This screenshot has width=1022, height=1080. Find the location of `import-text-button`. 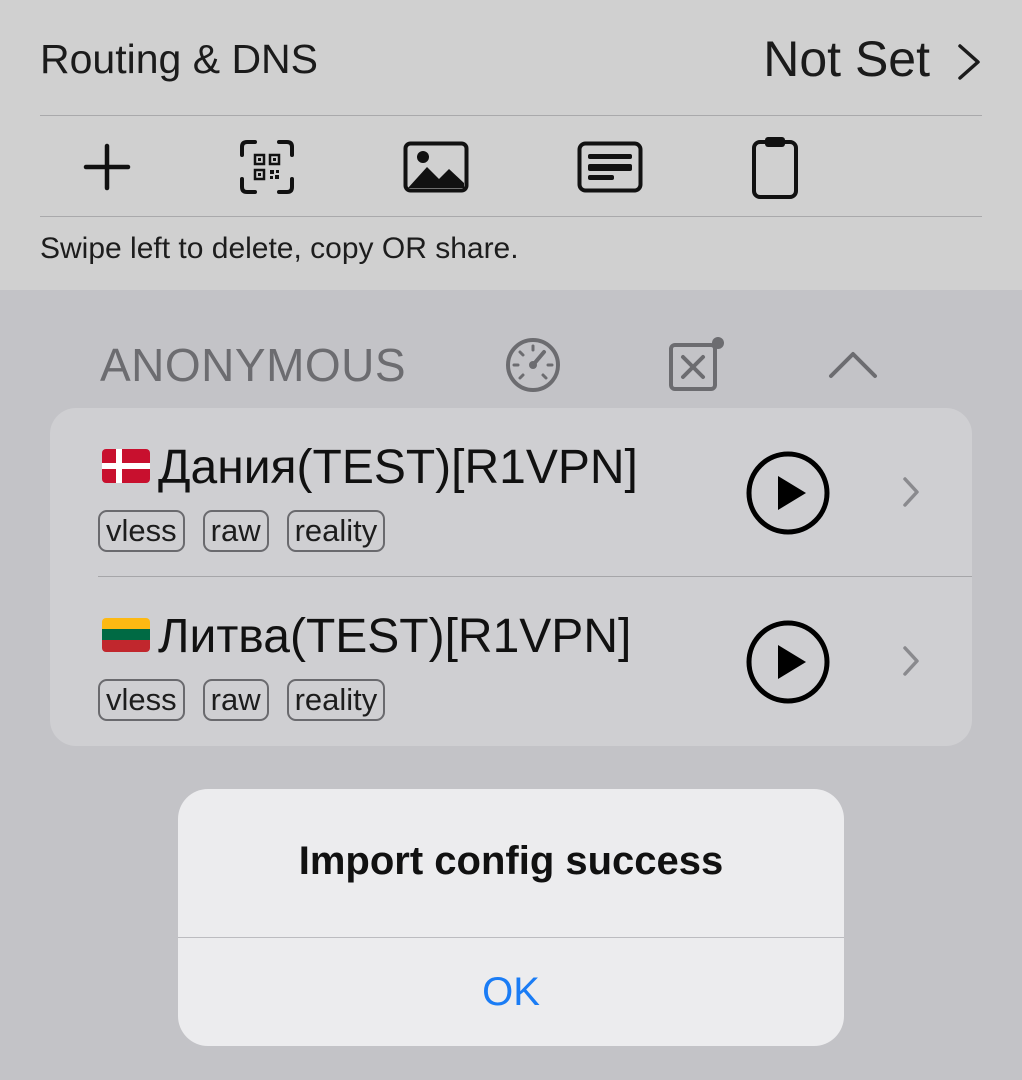

import-text-button is located at coordinates (610, 167).